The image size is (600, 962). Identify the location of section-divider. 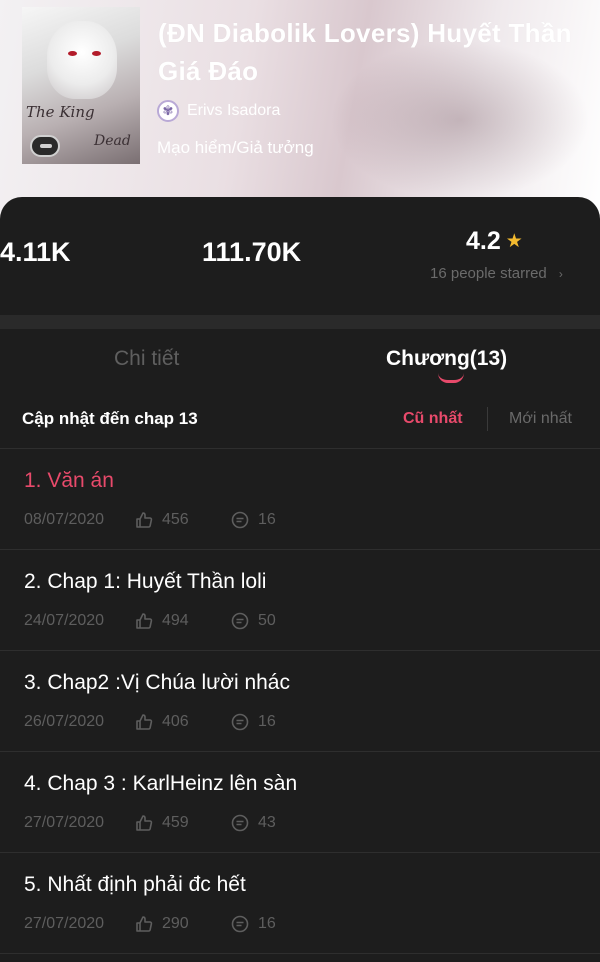
(300, 322).